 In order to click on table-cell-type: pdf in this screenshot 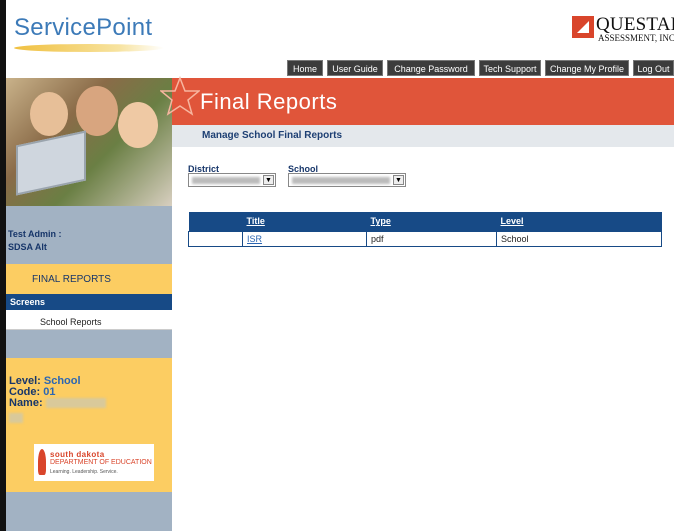, I will do `click(431, 238)`.